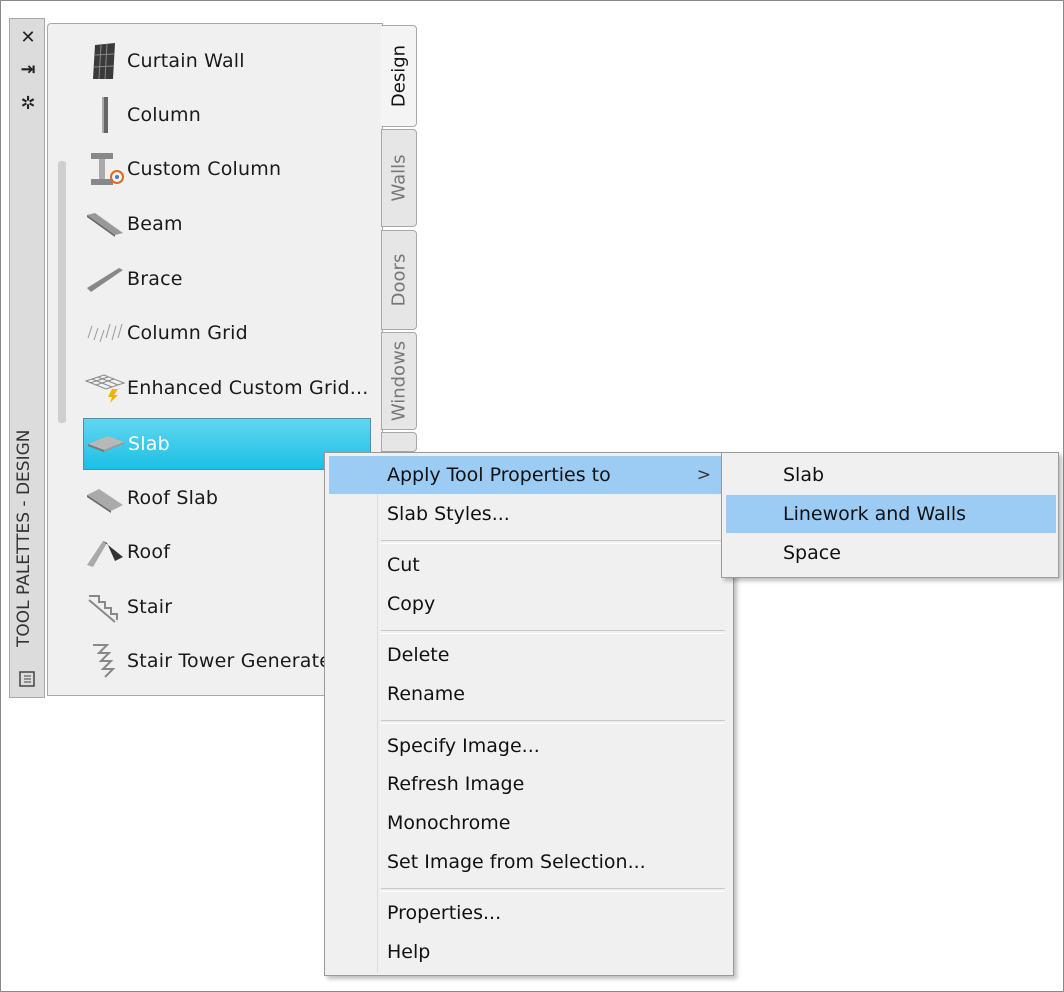 The width and height of the screenshot is (1064, 992). I want to click on palette-scrollbar, so click(62, 292).